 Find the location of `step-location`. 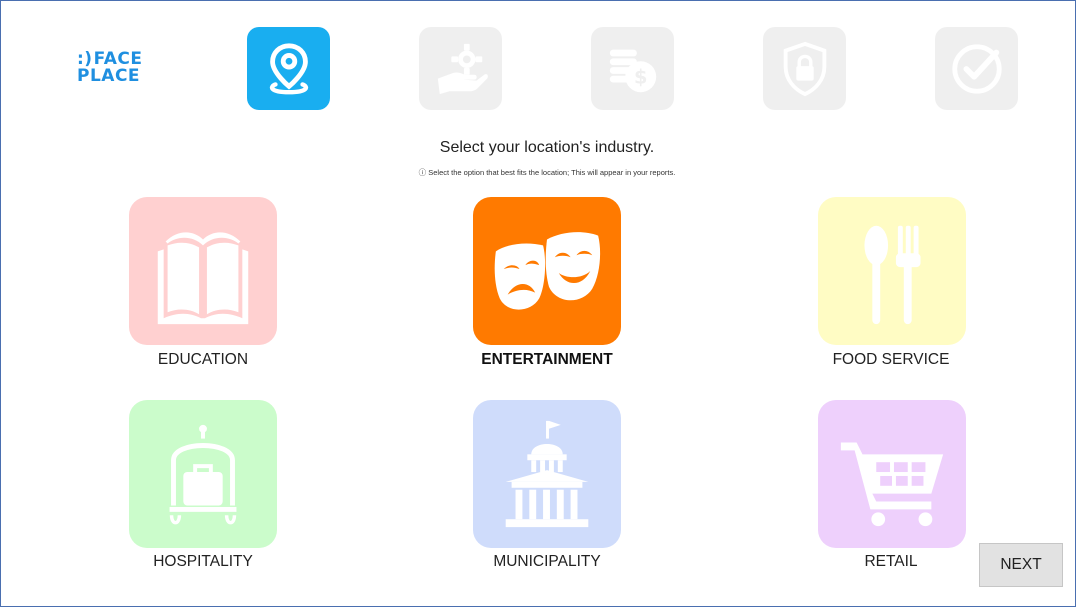

step-location is located at coordinates (288, 68).